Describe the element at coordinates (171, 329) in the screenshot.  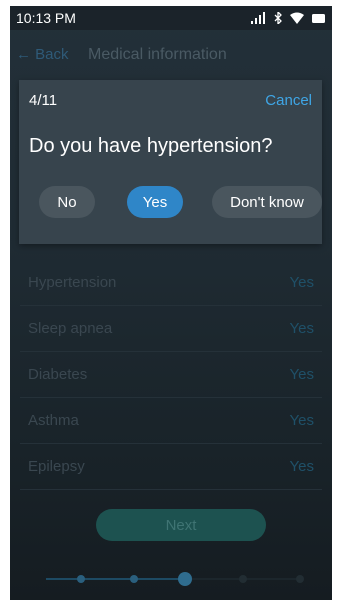
I see `list-item: Sleep apnea Yes` at that location.